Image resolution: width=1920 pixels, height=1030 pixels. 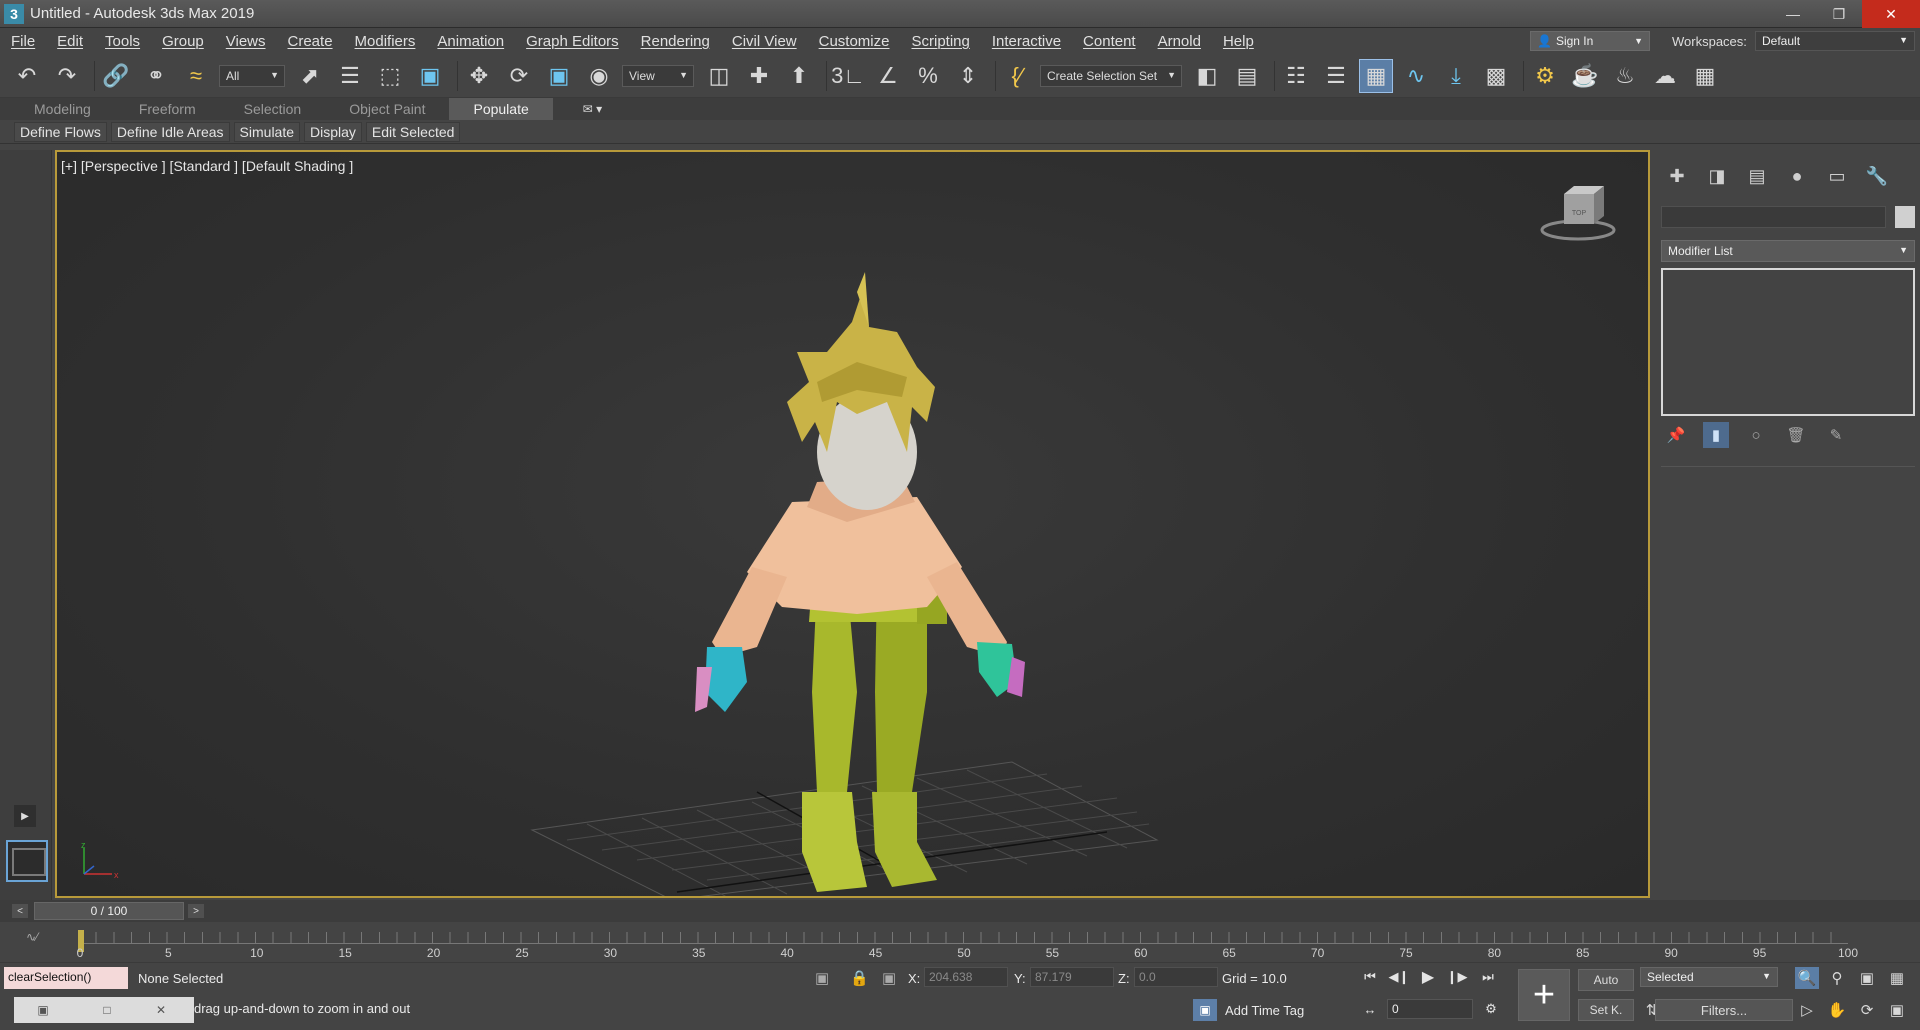 What do you see at coordinates (1072, 977) in the screenshot?
I see `y-coordinate-field: 87.179` at bounding box center [1072, 977].